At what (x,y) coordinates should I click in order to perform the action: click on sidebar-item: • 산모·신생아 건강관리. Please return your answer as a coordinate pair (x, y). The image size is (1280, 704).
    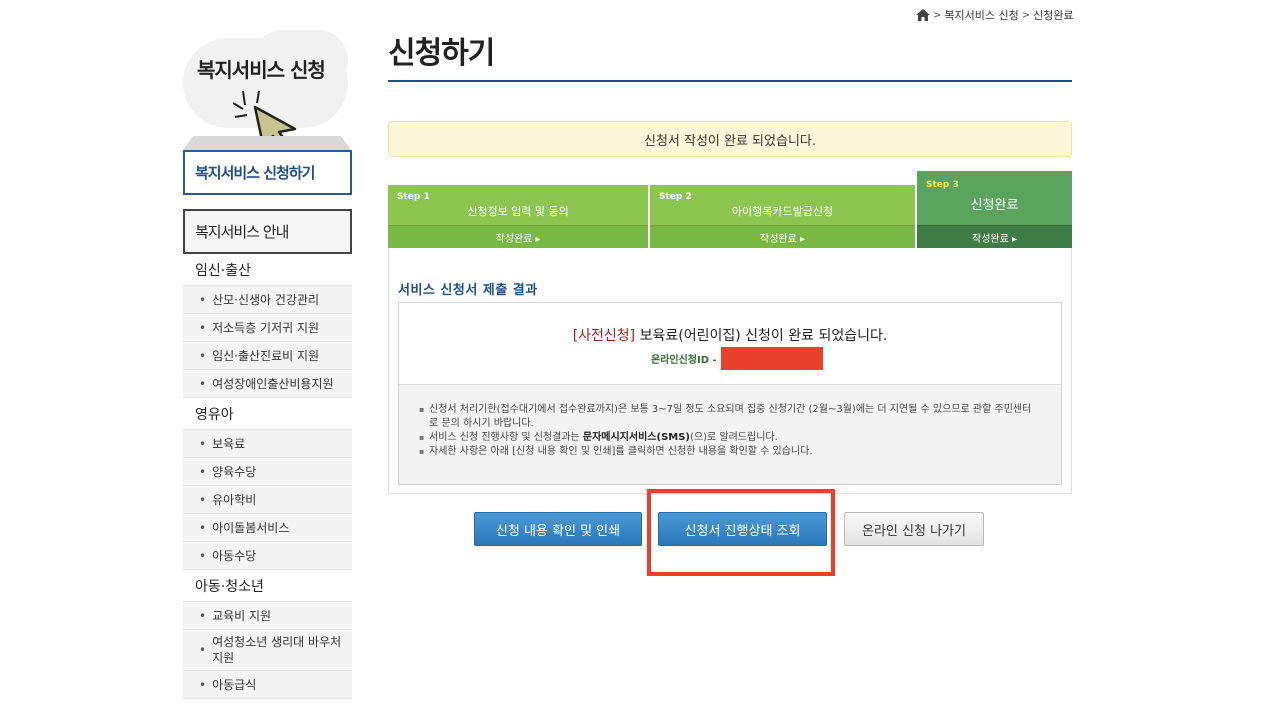
    Looking at the image, I should click on (267, 300).